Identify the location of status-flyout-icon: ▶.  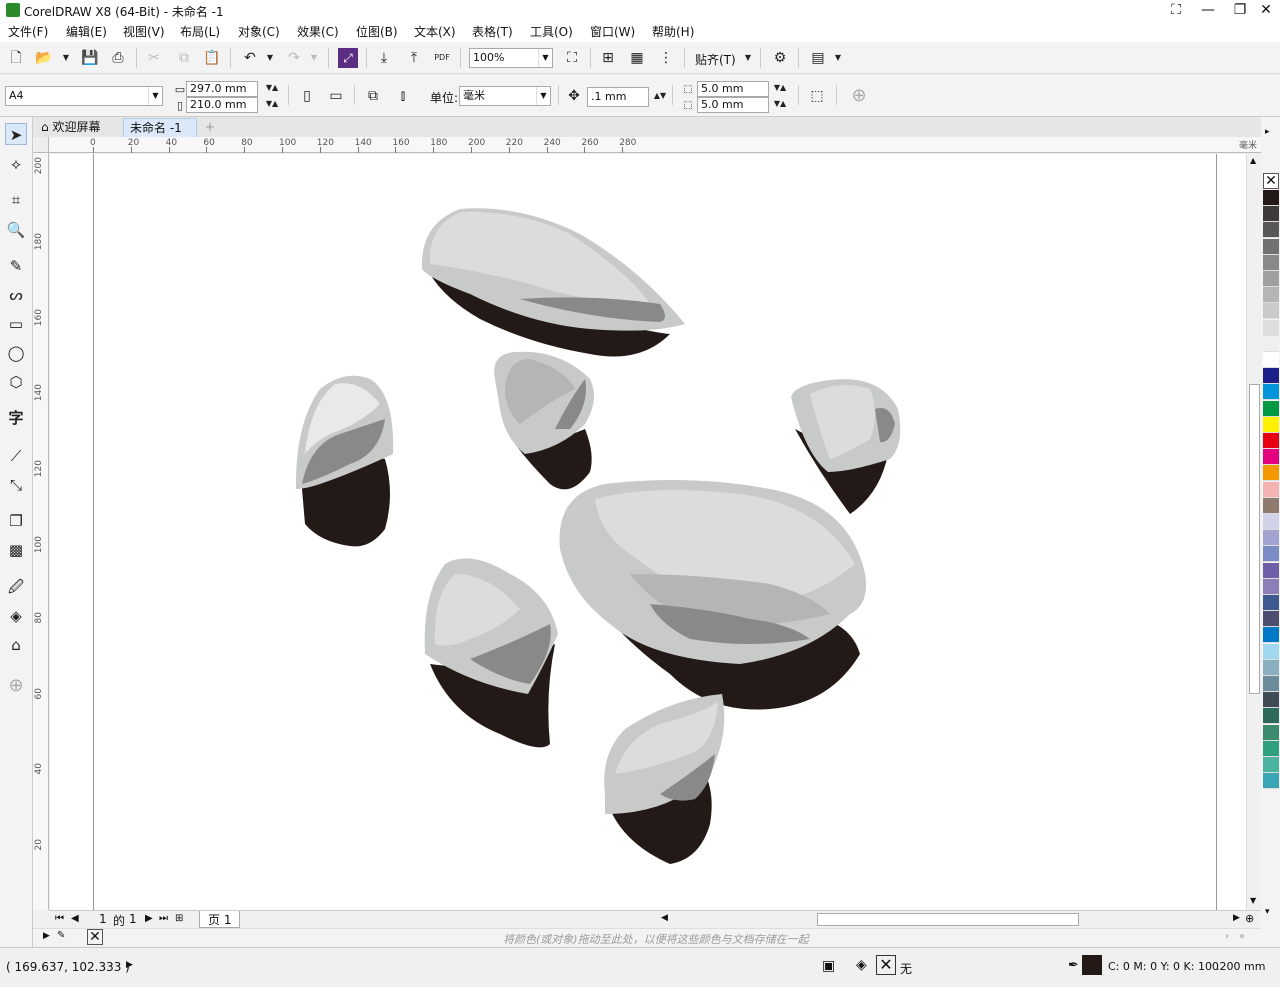
(129, 965).